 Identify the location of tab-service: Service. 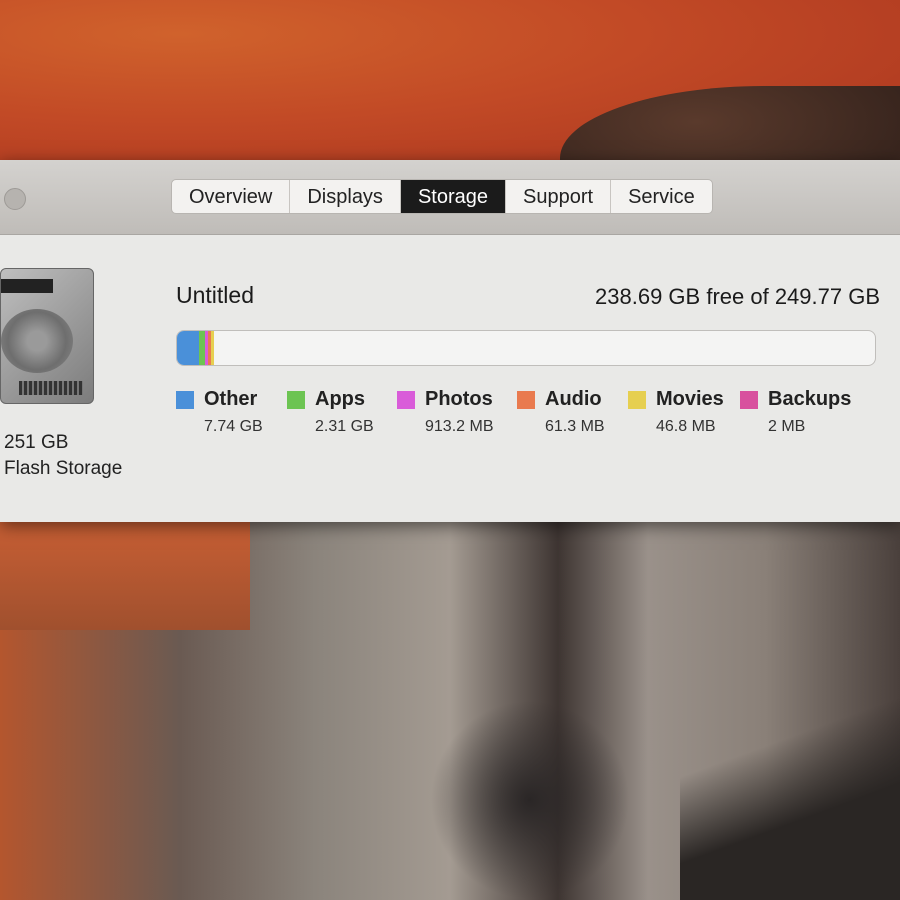
(661, 196).